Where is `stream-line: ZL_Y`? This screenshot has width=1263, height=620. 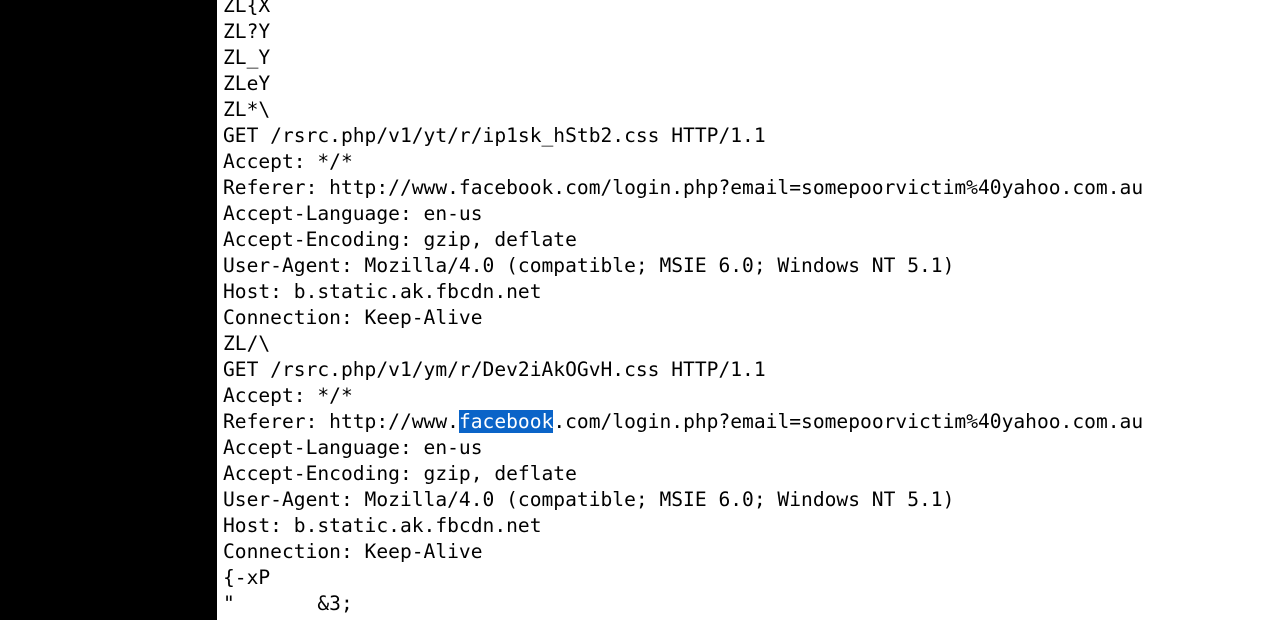 stream-line: ZL_Y is located at coordinates (683, 58).